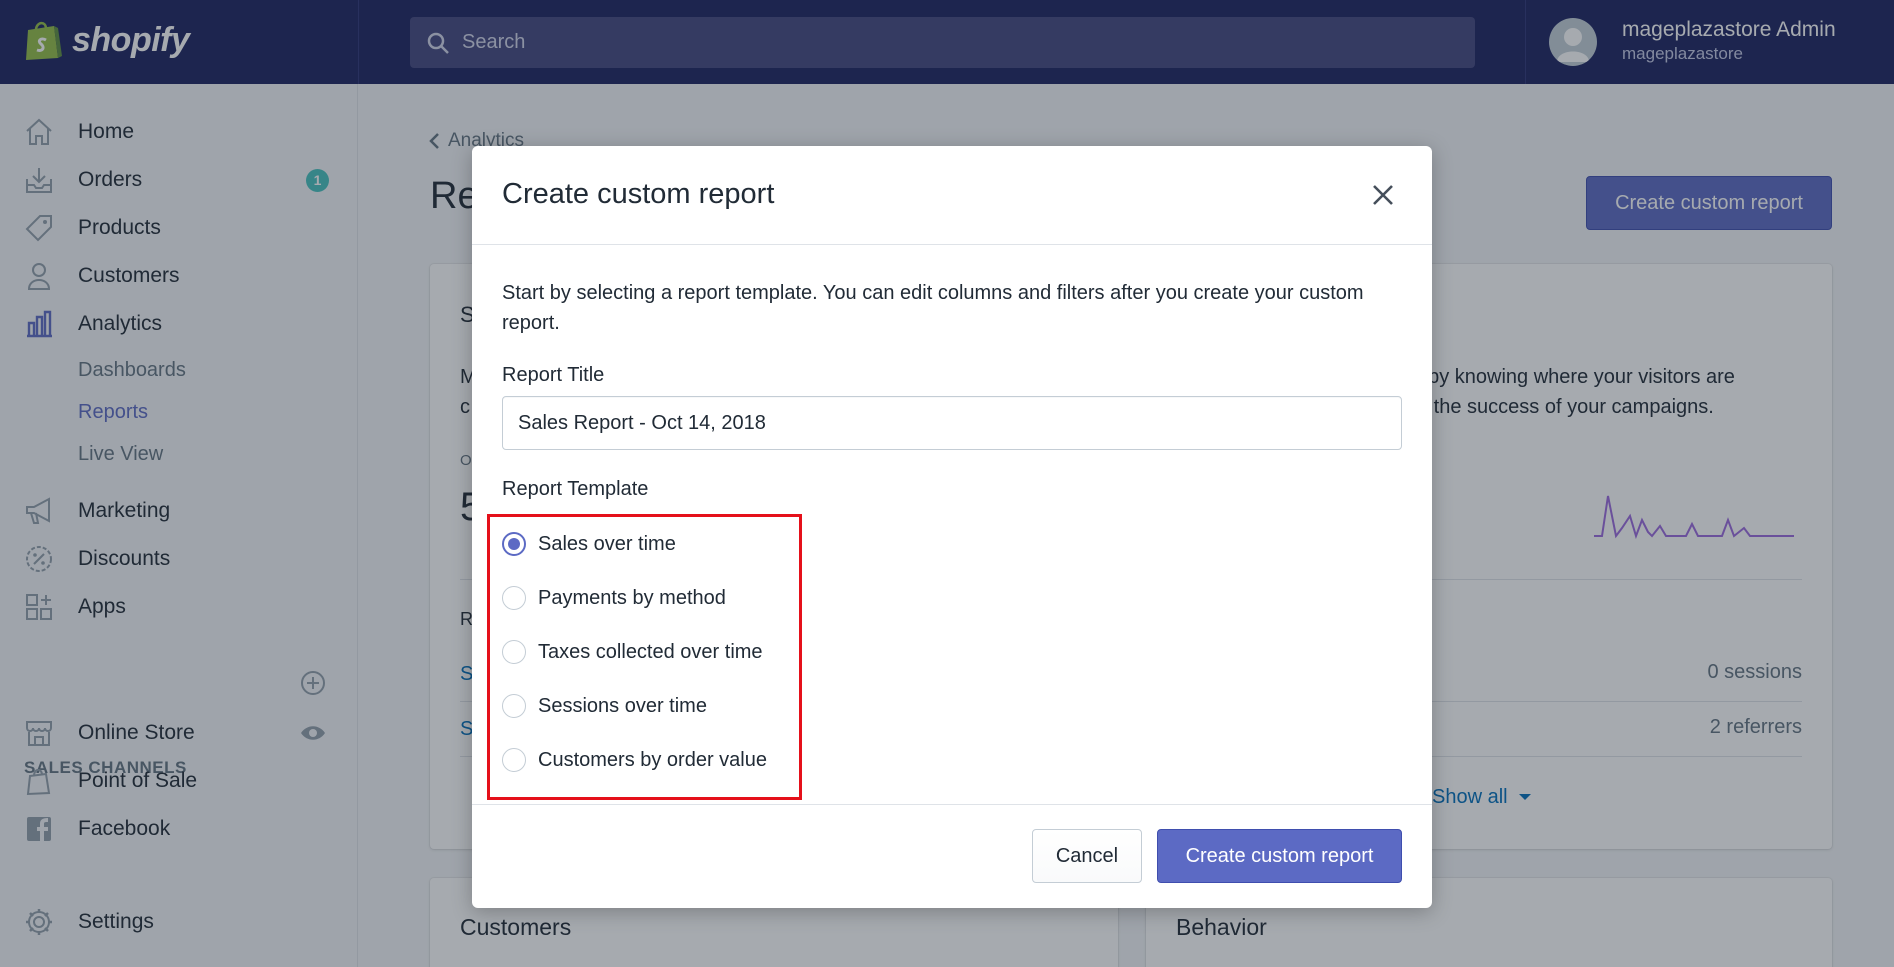 This screenshot has width=1894, height=967. I want to click on modal-header: Create custom report, so click(952, 195).